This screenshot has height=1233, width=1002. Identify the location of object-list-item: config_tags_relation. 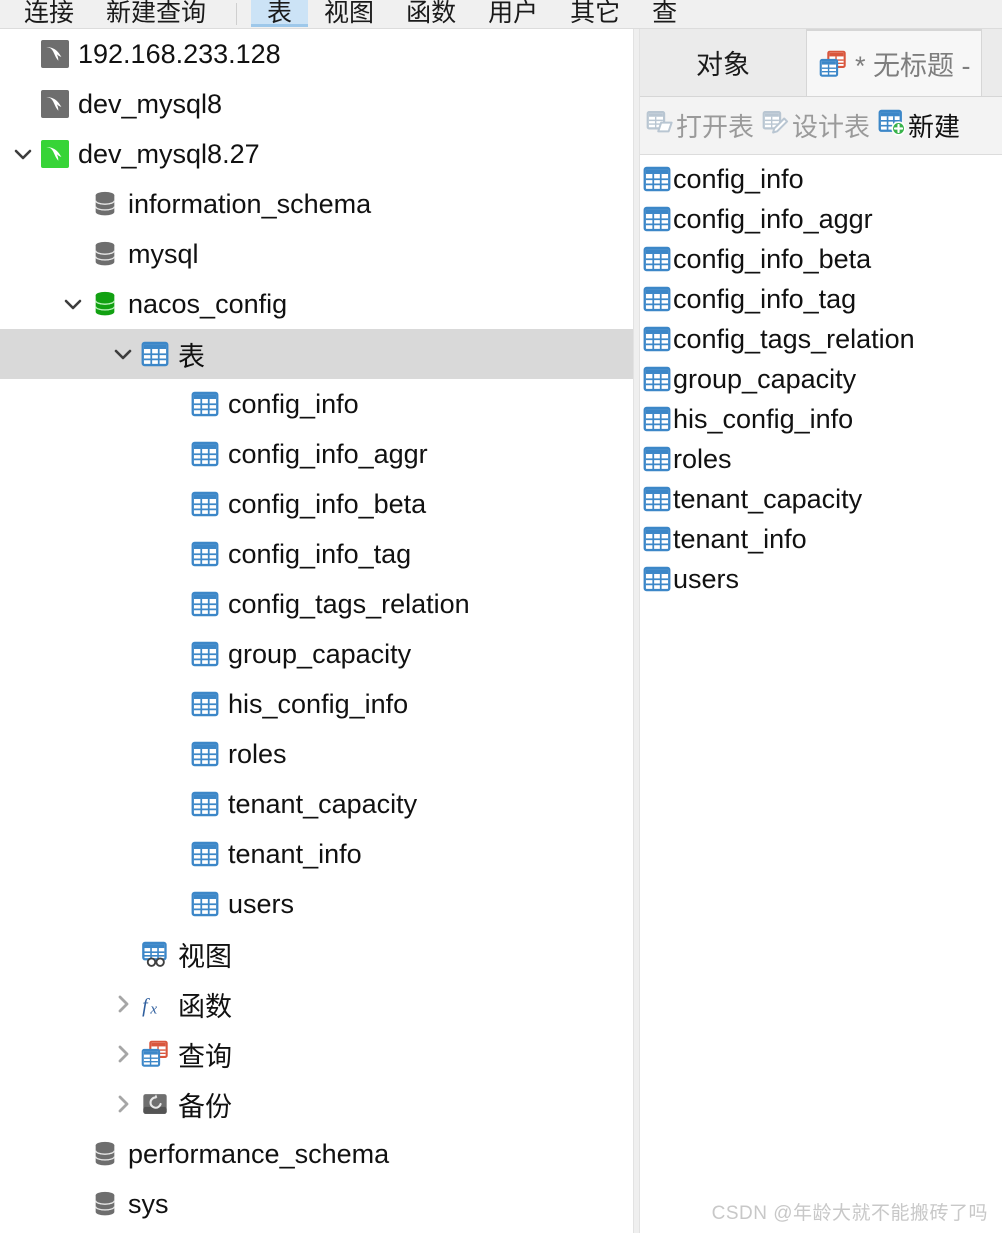
(821, 339).